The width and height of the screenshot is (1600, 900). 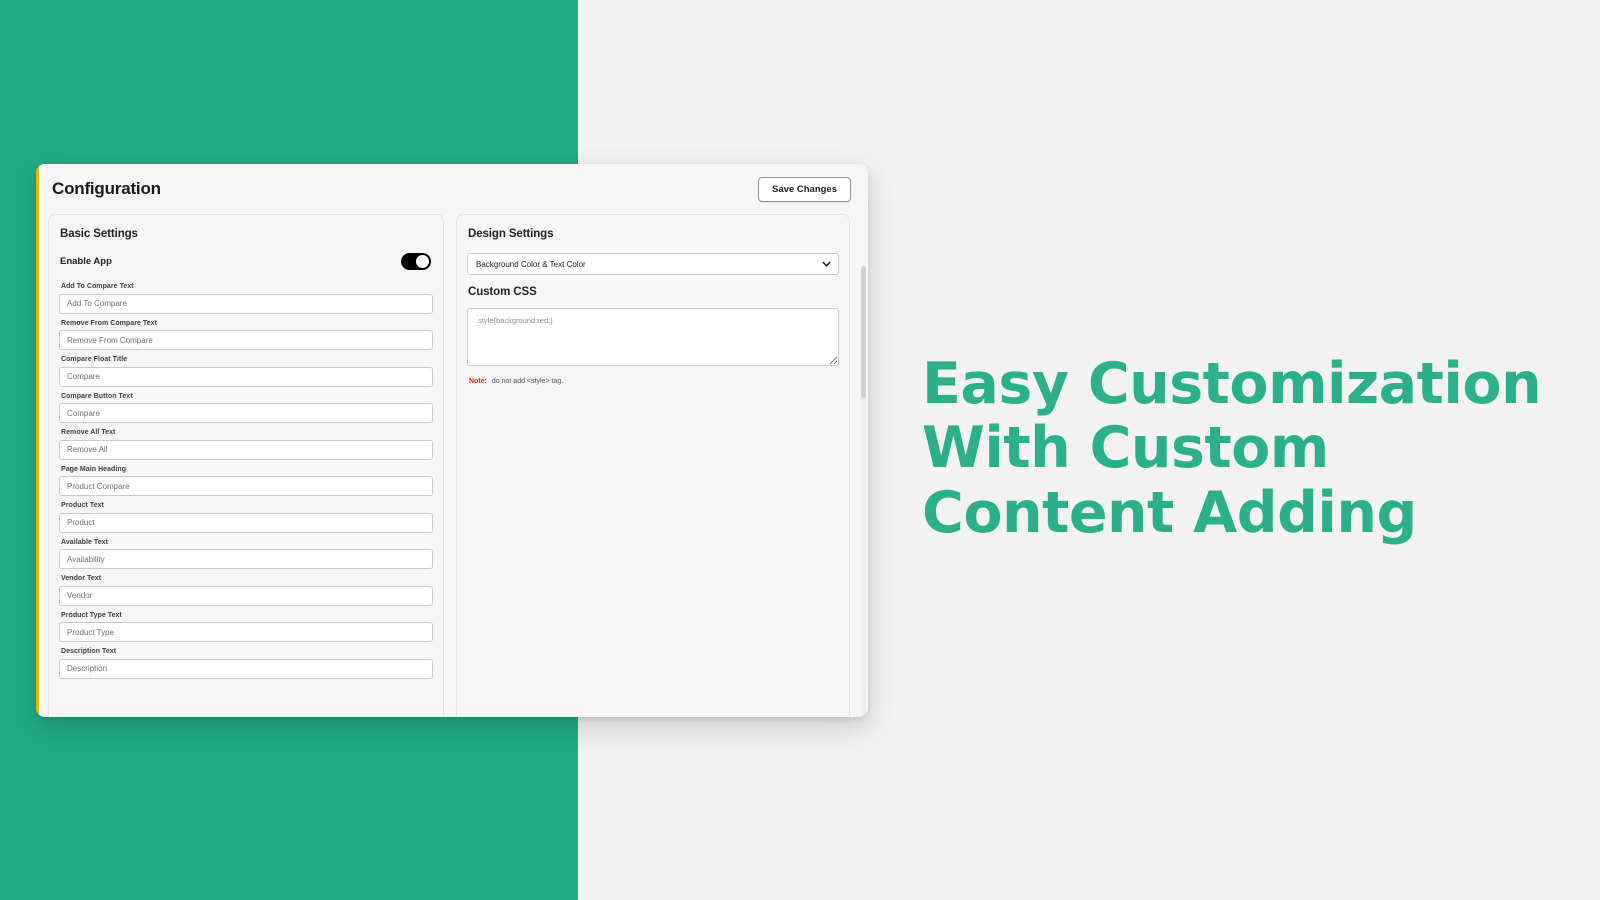 I want to click on field-label: Vendor Text, so click(x=81, y=578).